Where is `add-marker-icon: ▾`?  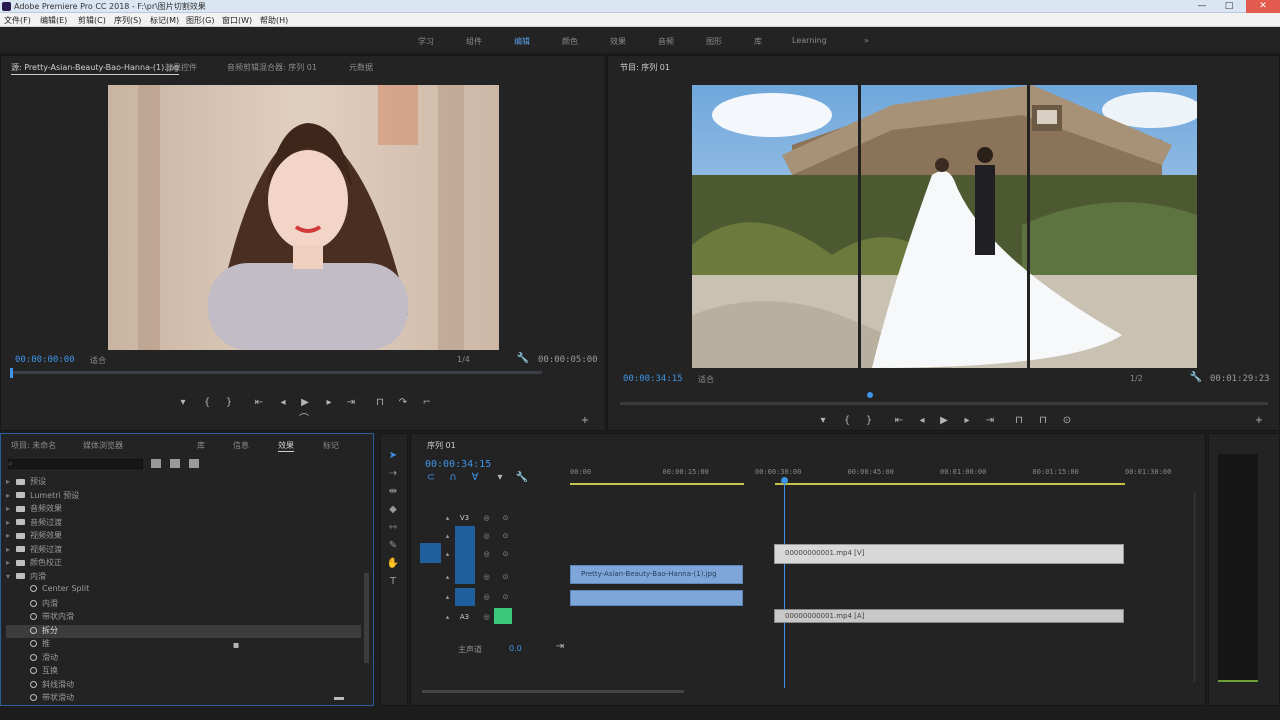
add-marker-icon: ▾ is located at coordinates (183, 403).